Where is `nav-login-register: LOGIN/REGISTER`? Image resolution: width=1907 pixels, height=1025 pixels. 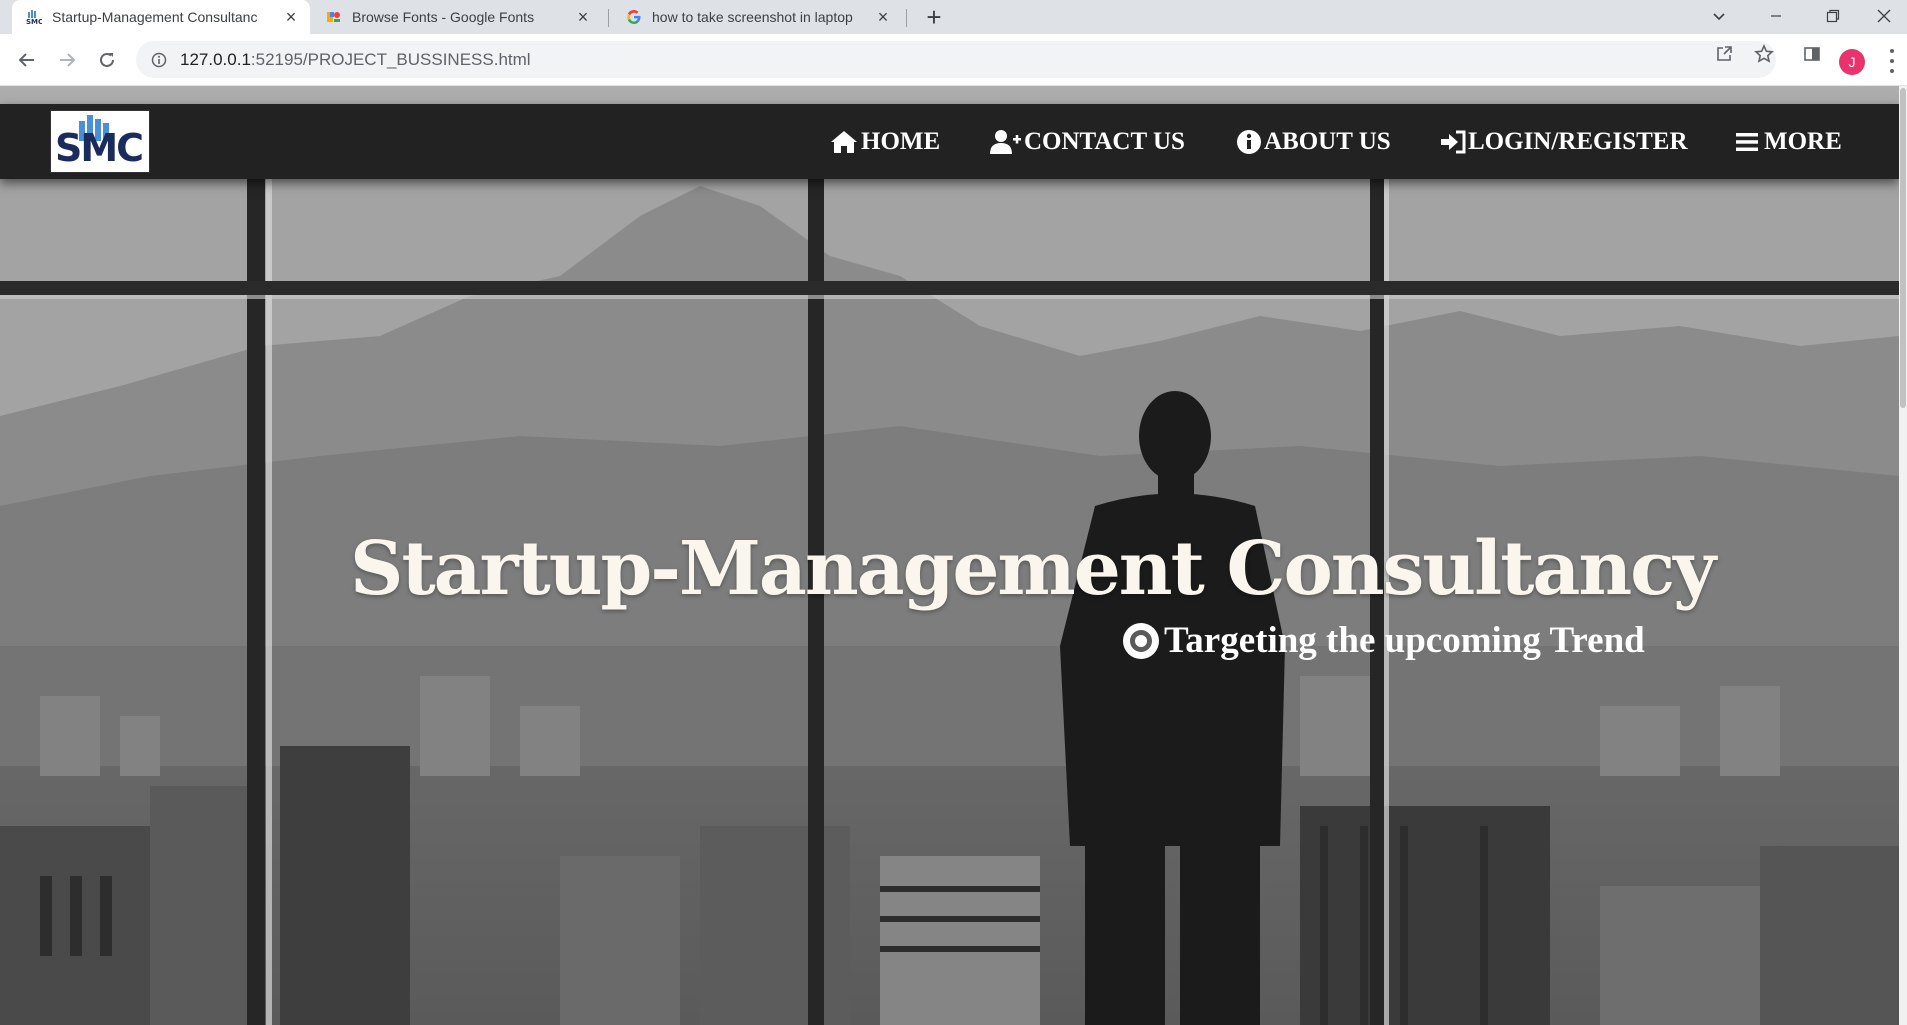 nav-login-register: LOGIN/REGISTER is located at coordinates (1564, 141).